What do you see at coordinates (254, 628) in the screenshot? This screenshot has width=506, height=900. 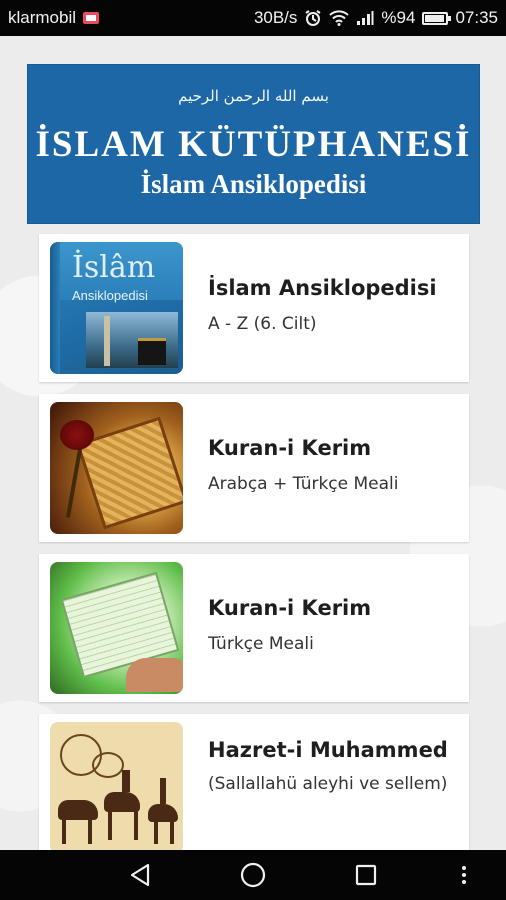 I see `list-item-kuran-turkce-meali: Kuran-i Kerim Türkçe Meali` at bounding box center [254, 628].